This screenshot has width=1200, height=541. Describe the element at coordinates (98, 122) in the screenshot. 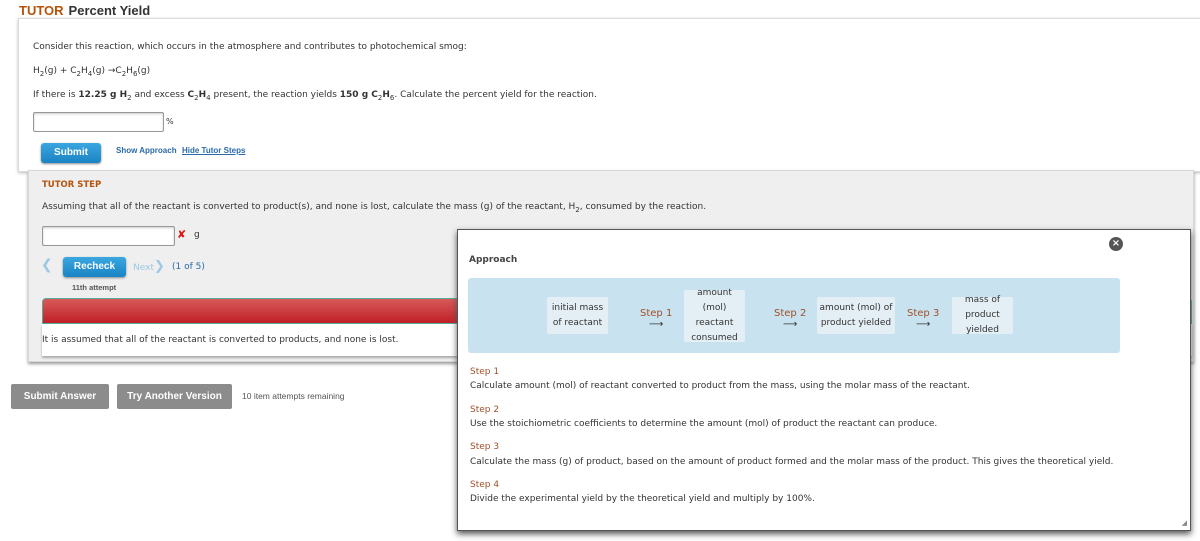

I see `percent-yield-input` at that location.